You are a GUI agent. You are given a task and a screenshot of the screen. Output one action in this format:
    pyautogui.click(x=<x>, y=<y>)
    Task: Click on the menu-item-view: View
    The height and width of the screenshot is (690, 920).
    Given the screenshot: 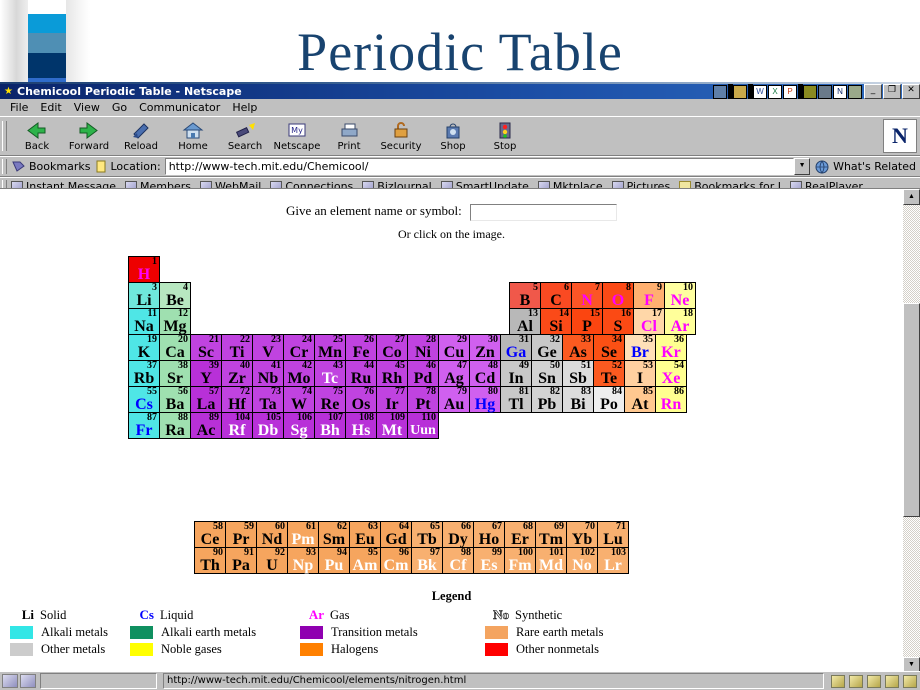 What is the action you would take?
    pyautogui.click(x=87, y=107)
    